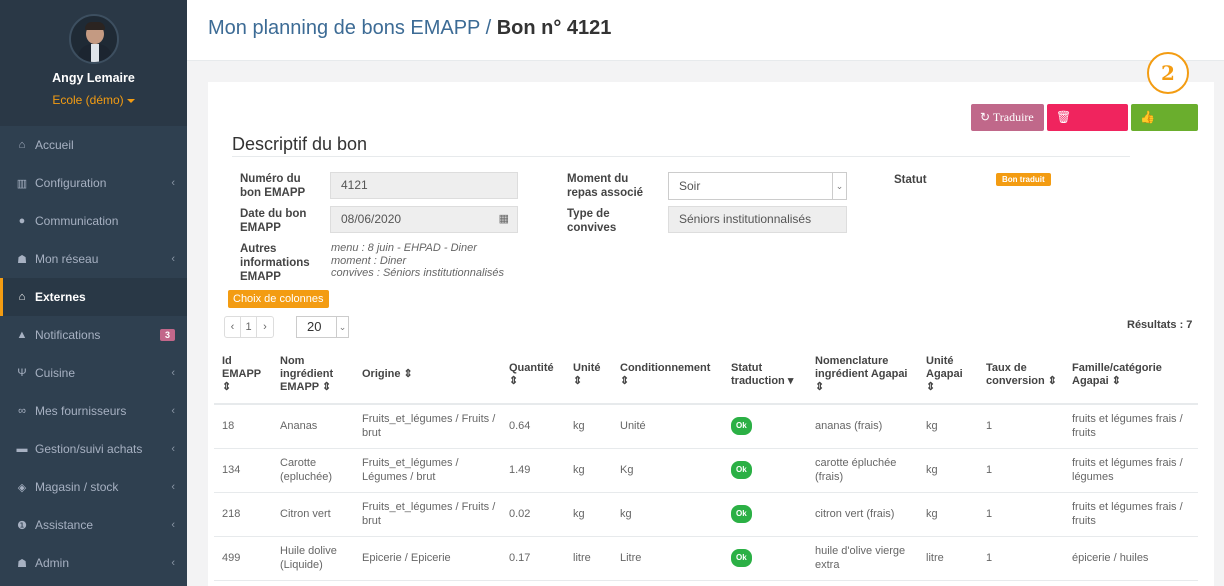 This screenshot has width=1224, height=586. Describe the element at coordinates (948, 375) in the screenshot. I see `column-header: Unité Agapai ⇕` at that location.